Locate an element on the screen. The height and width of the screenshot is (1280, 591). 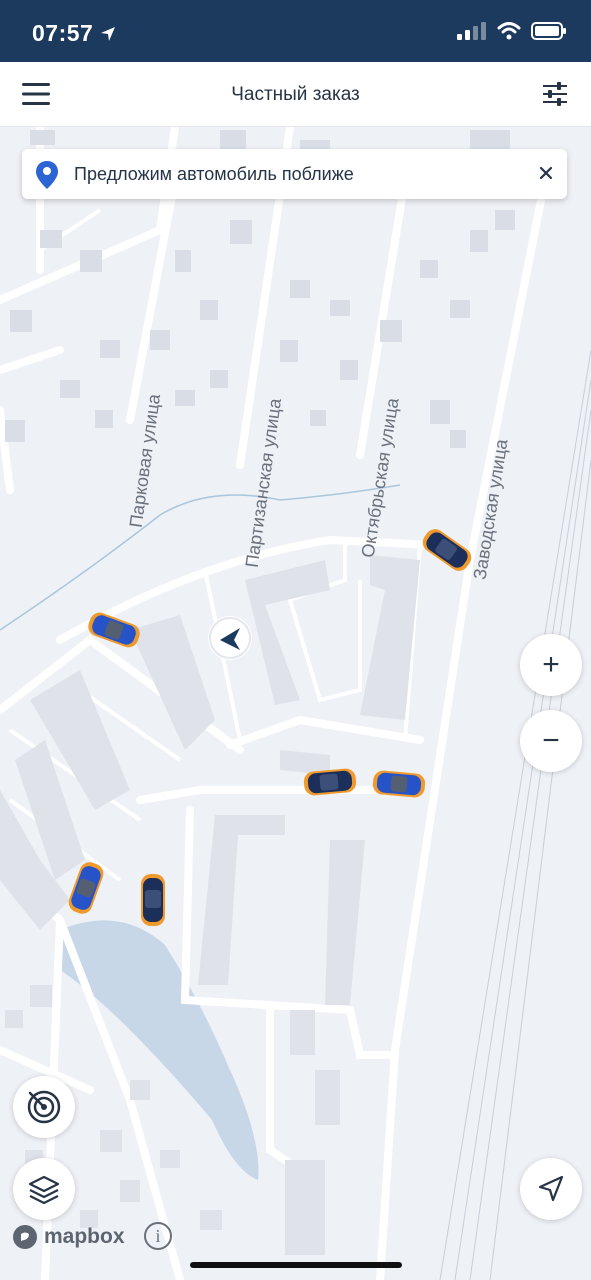
status-icons is located at coordinates (512, 31).